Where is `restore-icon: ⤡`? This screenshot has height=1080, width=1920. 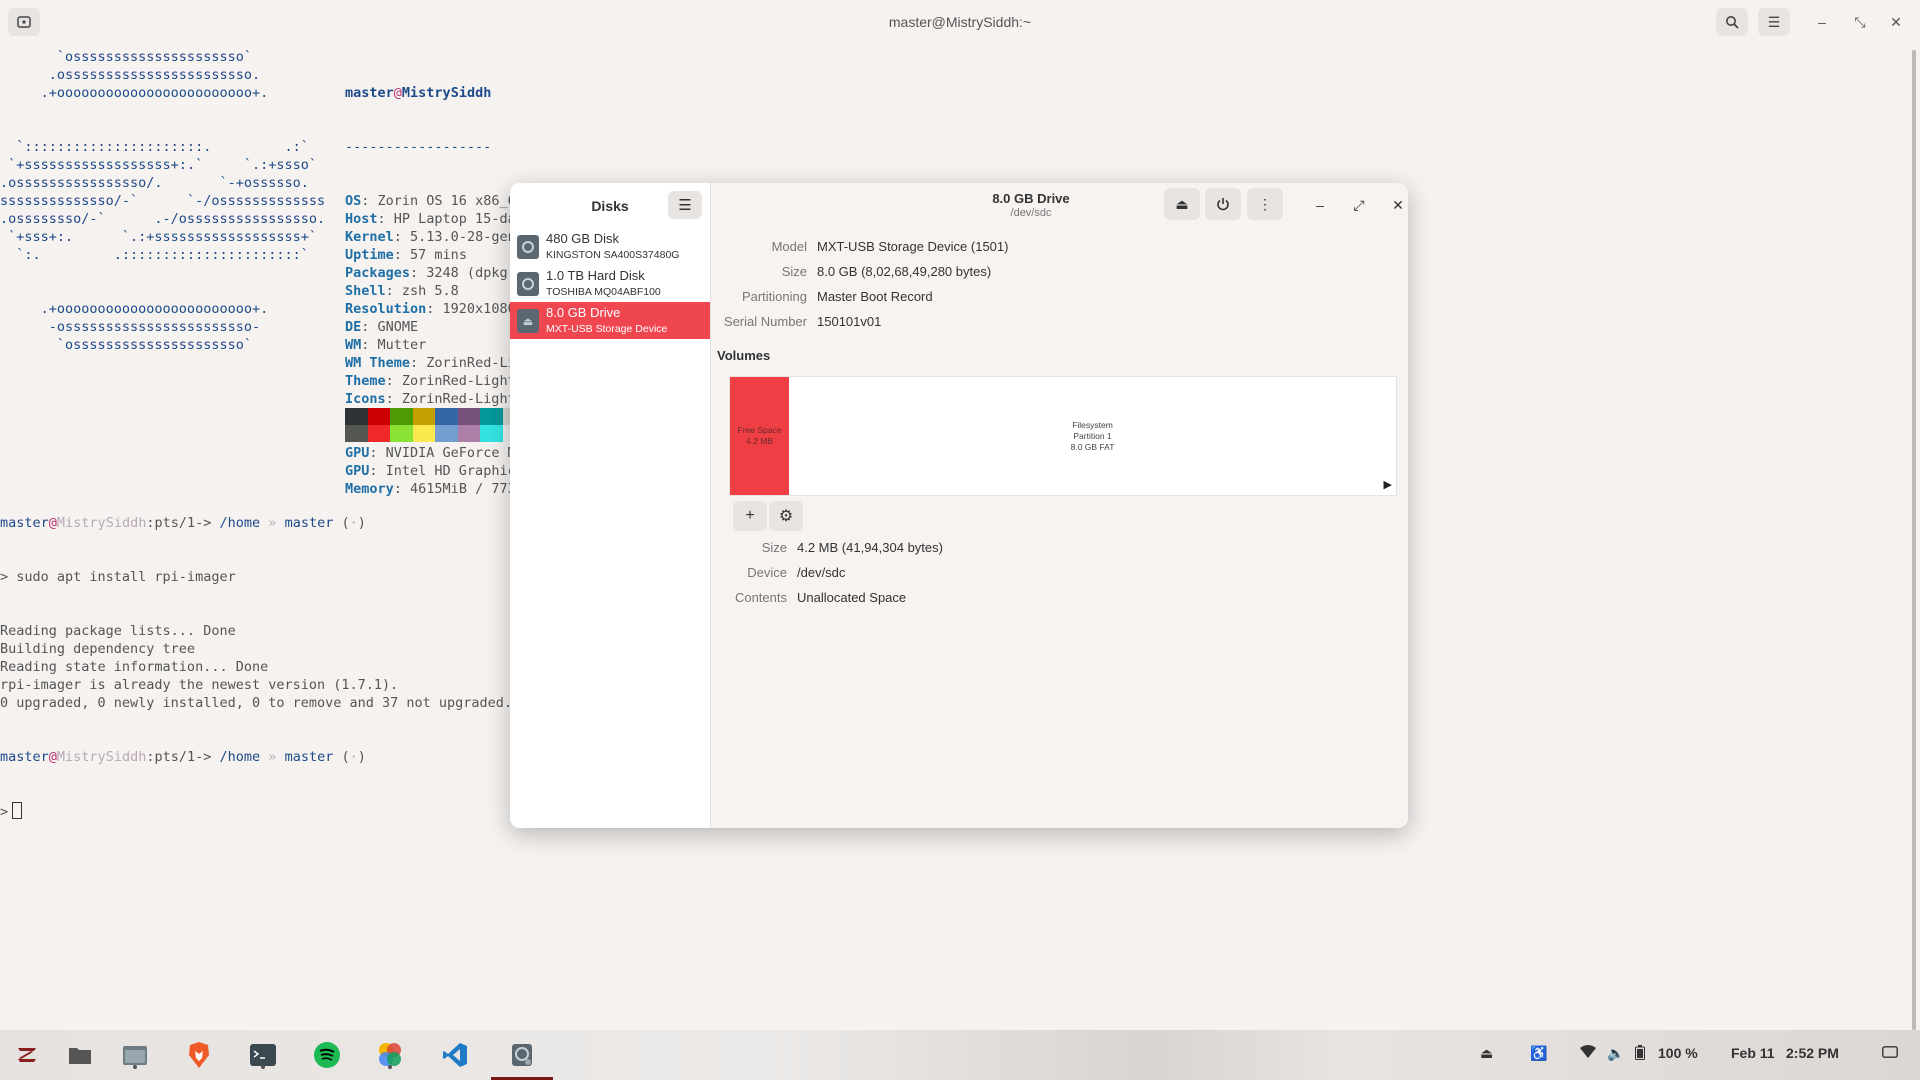
restore-icon: ⤡ is located at coordinates (1860, 22).